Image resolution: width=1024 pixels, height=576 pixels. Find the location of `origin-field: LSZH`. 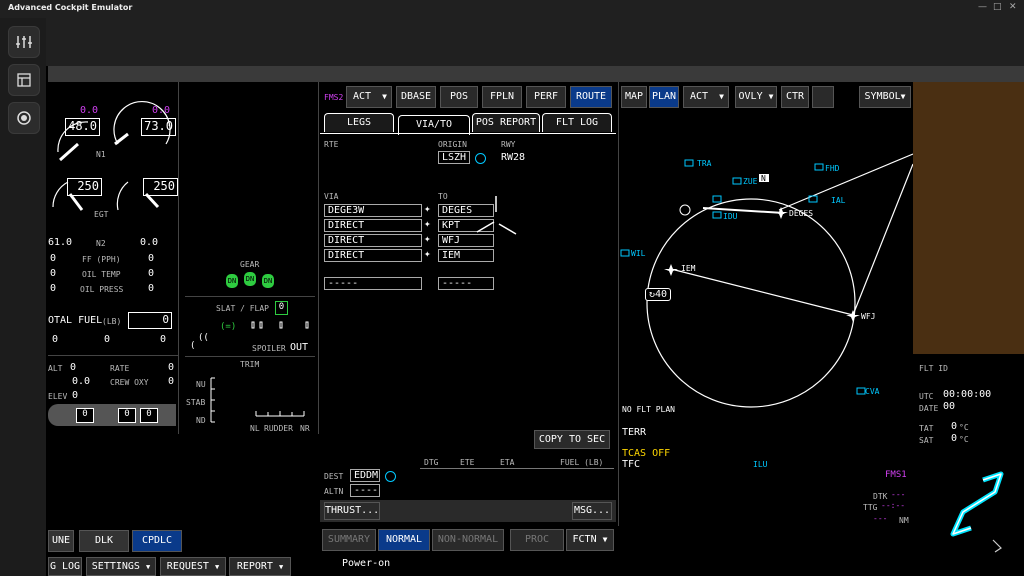

origin-field: LSZH is located at coordinates (454, 157).